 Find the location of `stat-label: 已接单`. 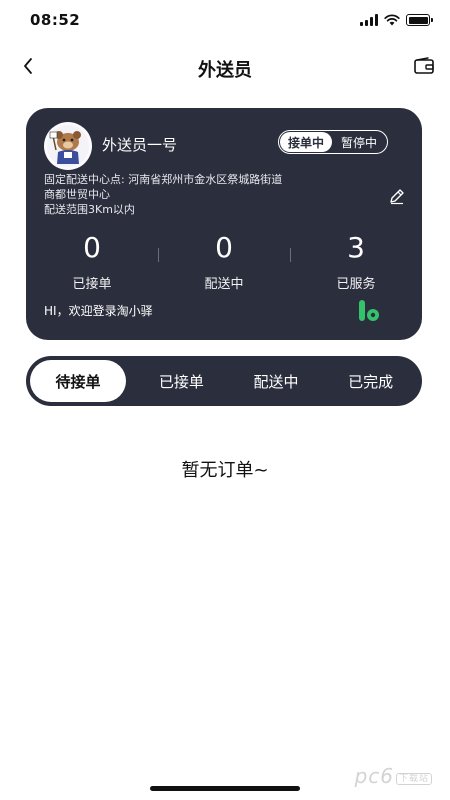

stat-label: 已接单 is located at coordinates (92, 284).